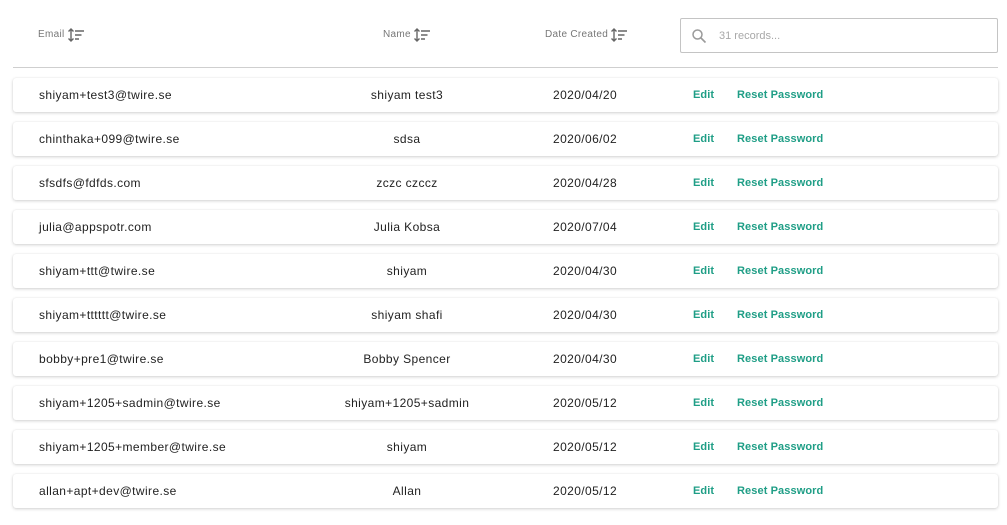 This screenshot has height=525, width=1007. Describe the element at coordinates (105, 95) in the screenshot. I see `cell-email: shiyam+test3@twire.se` at that location.